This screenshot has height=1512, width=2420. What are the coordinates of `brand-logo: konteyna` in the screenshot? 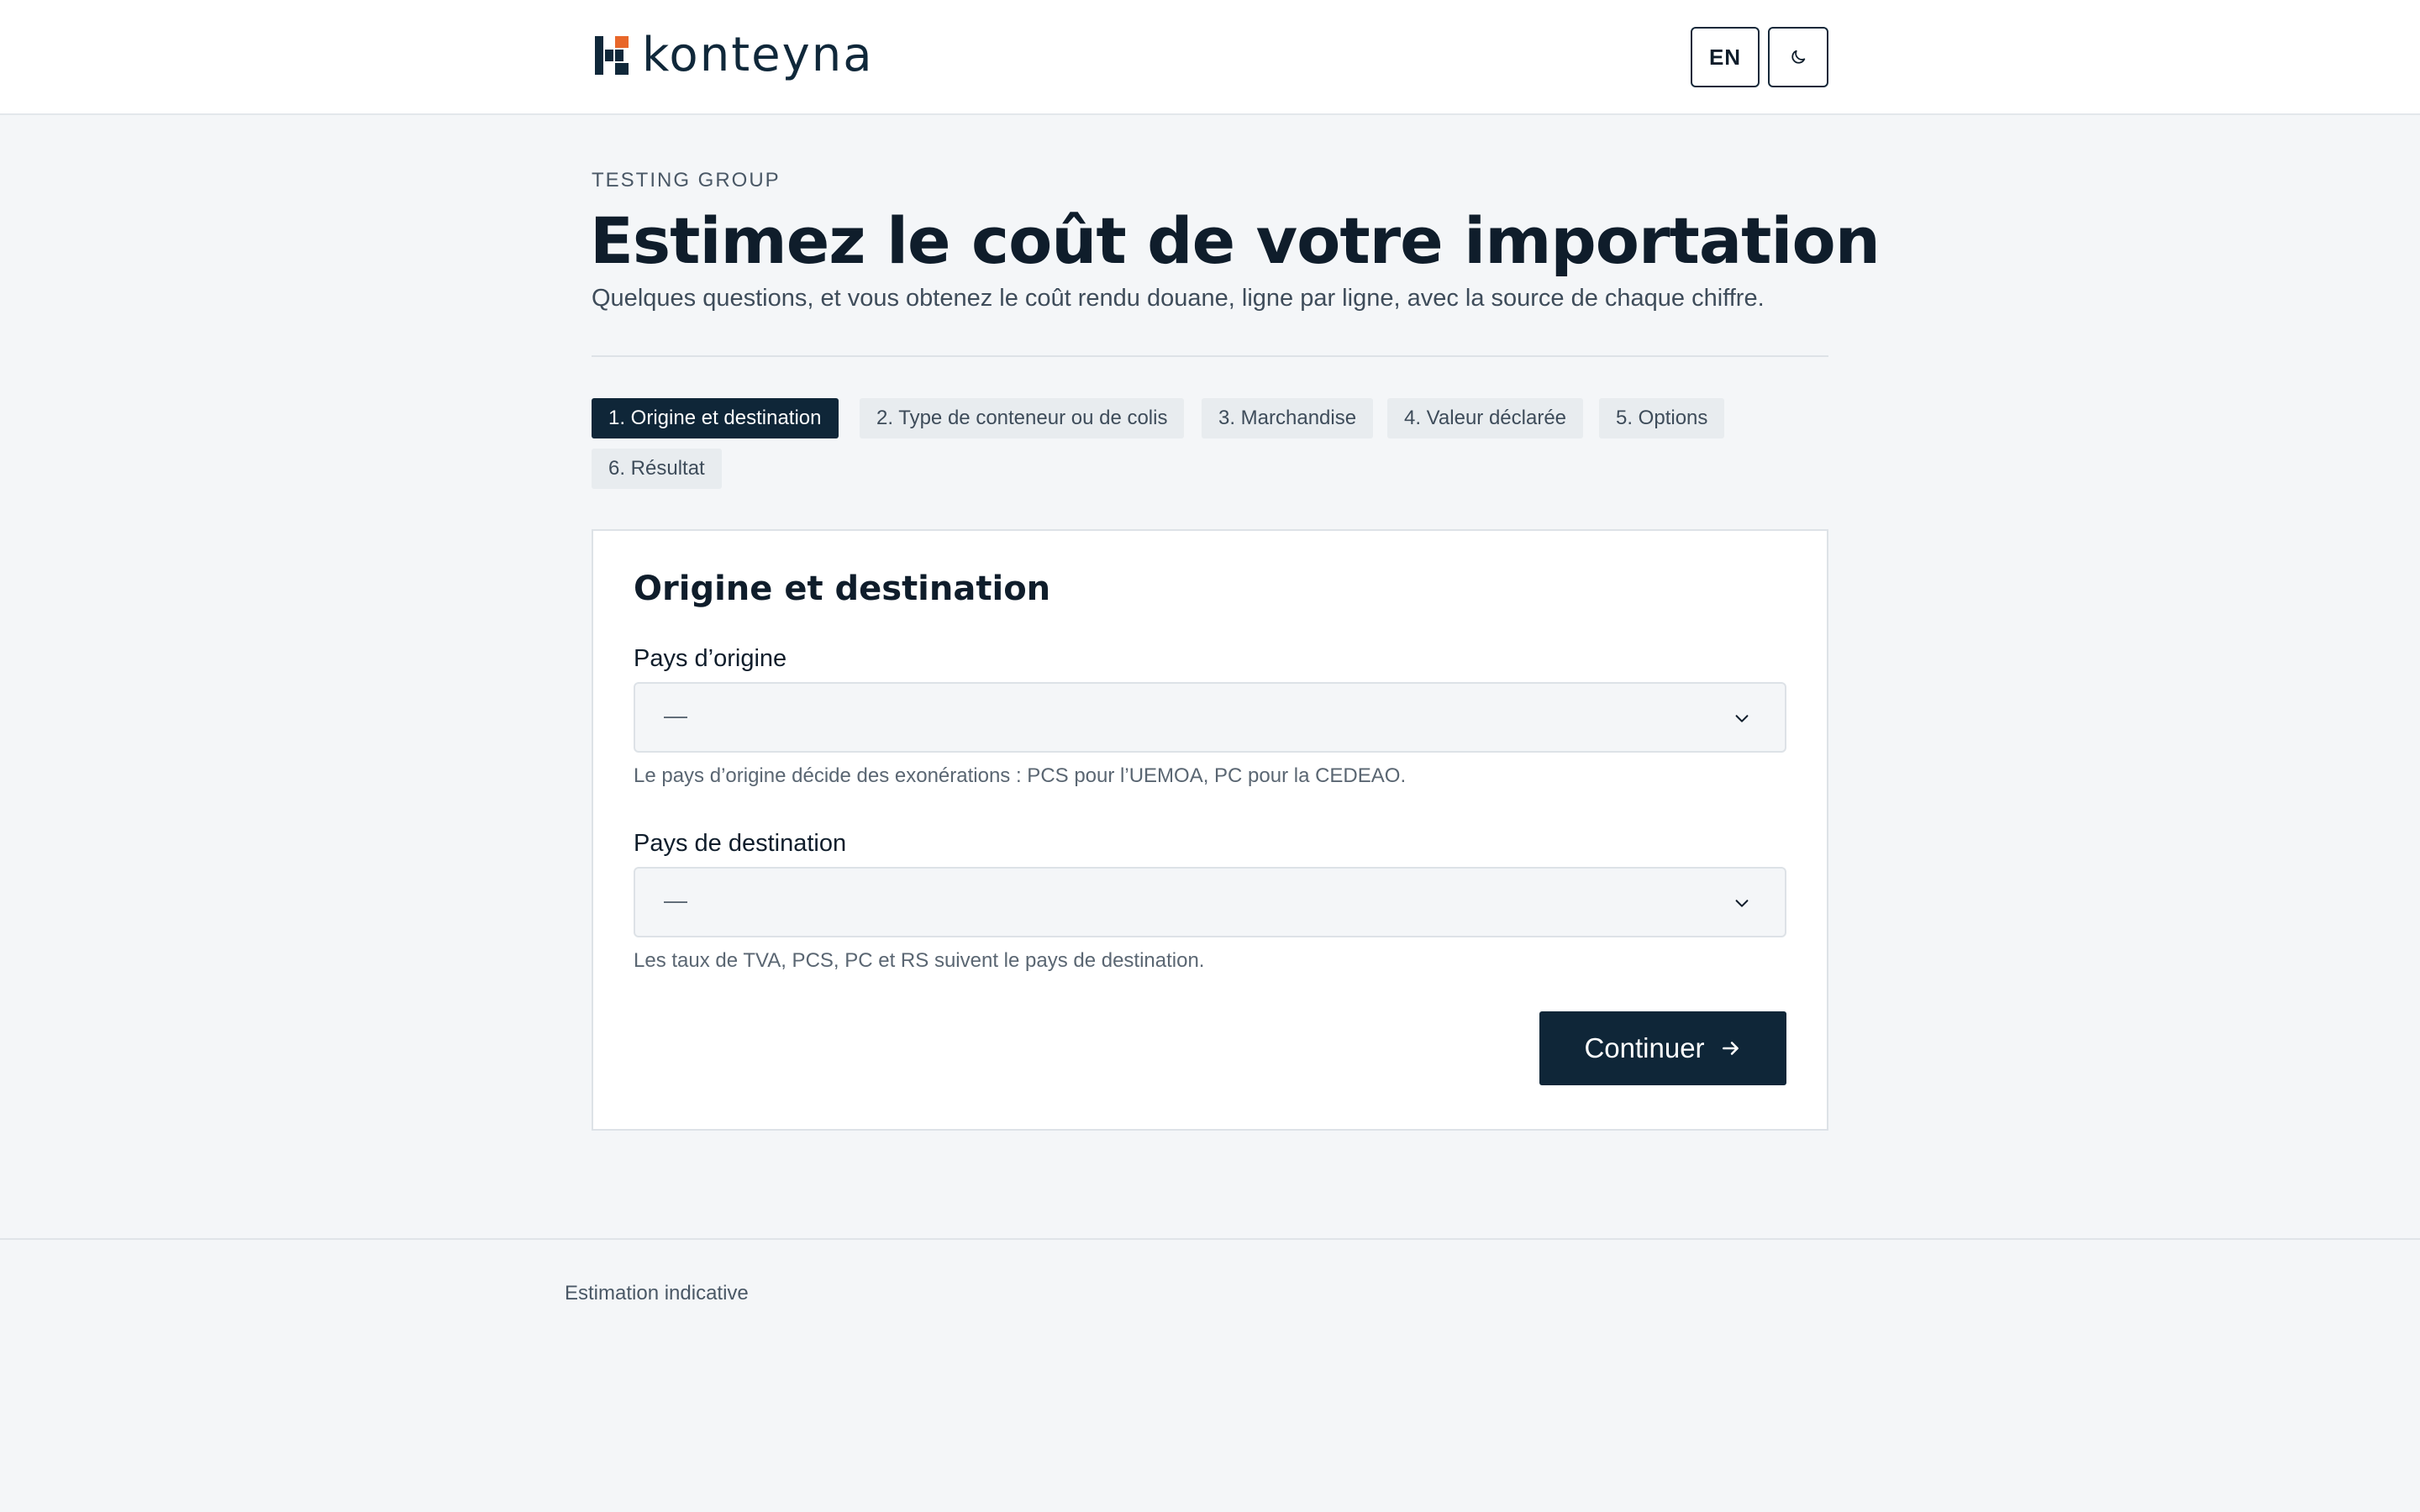 It's located at (734, 55).